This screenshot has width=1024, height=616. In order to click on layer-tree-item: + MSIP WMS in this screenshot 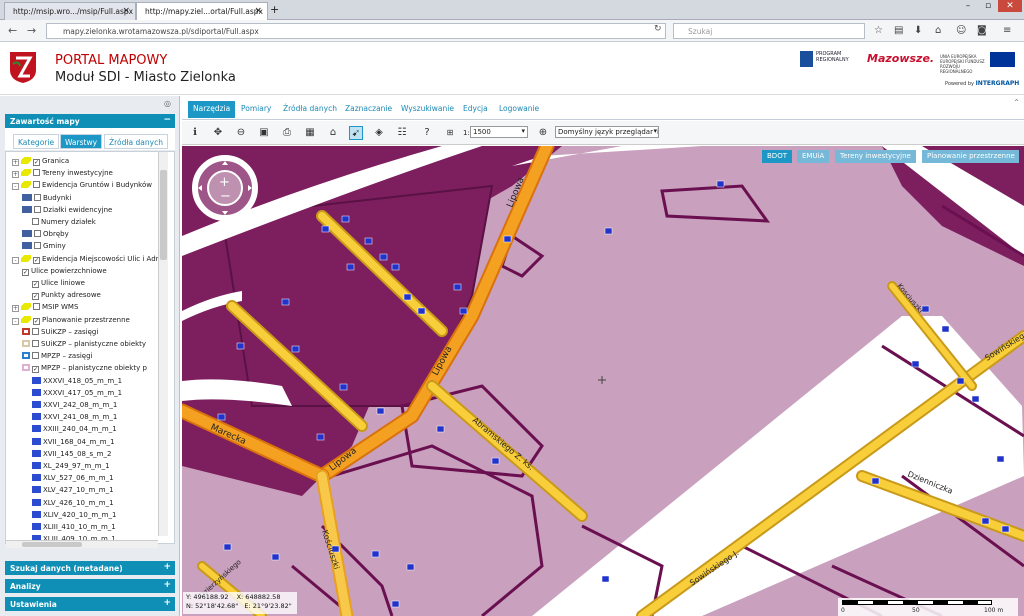, I will do `click(45, 308)`.